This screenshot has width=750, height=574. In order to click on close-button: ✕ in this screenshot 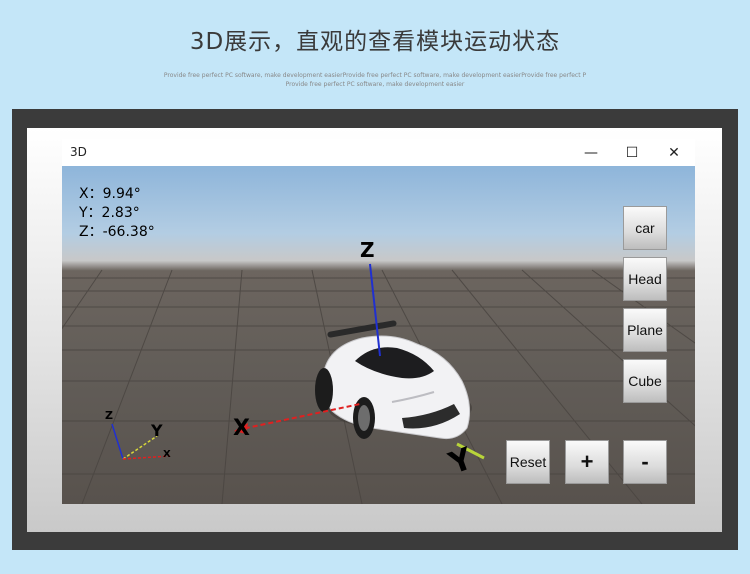, I will do `click(674, 152)`.